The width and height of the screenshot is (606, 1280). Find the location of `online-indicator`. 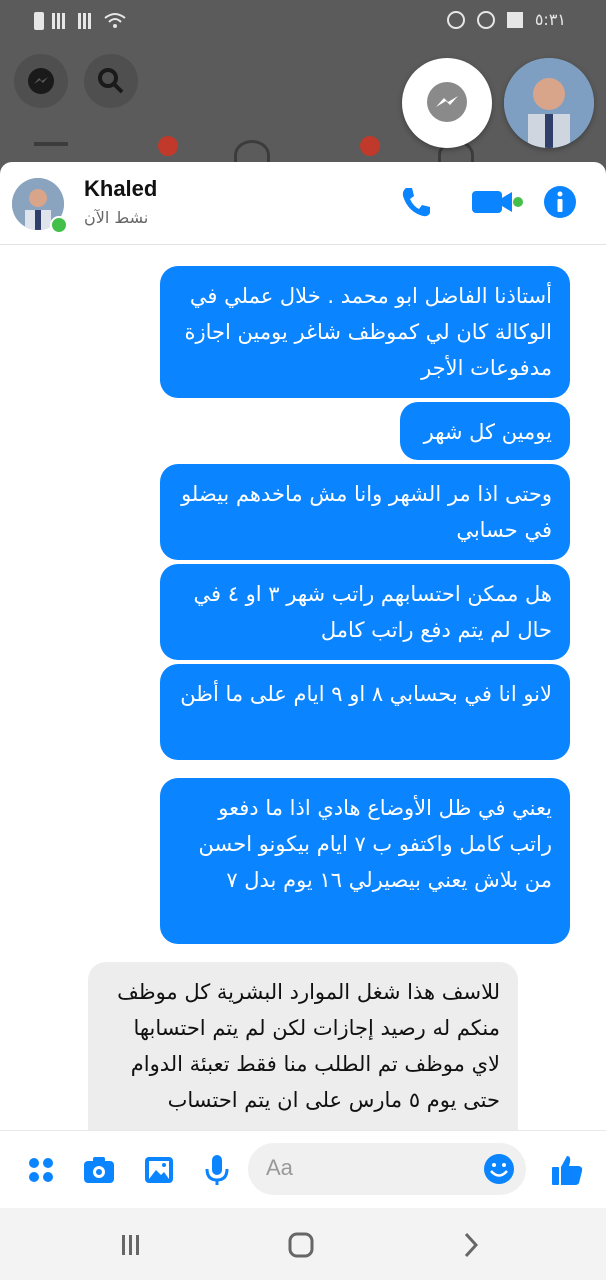

online-indicator is located at coordinates (59, 225).